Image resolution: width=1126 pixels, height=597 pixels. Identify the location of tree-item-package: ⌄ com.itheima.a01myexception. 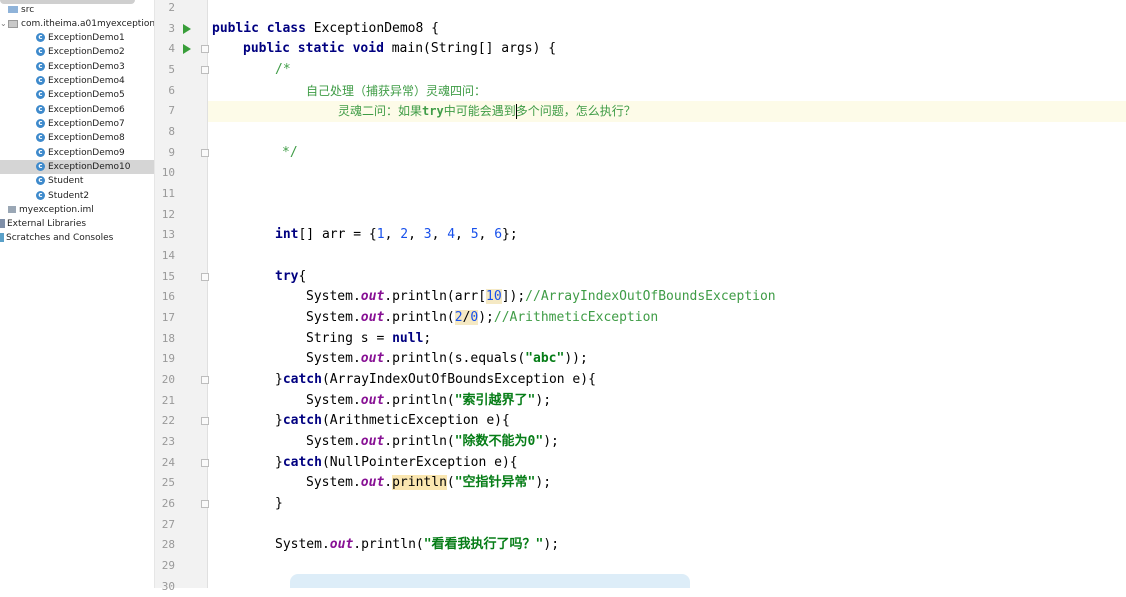
(77, 24).